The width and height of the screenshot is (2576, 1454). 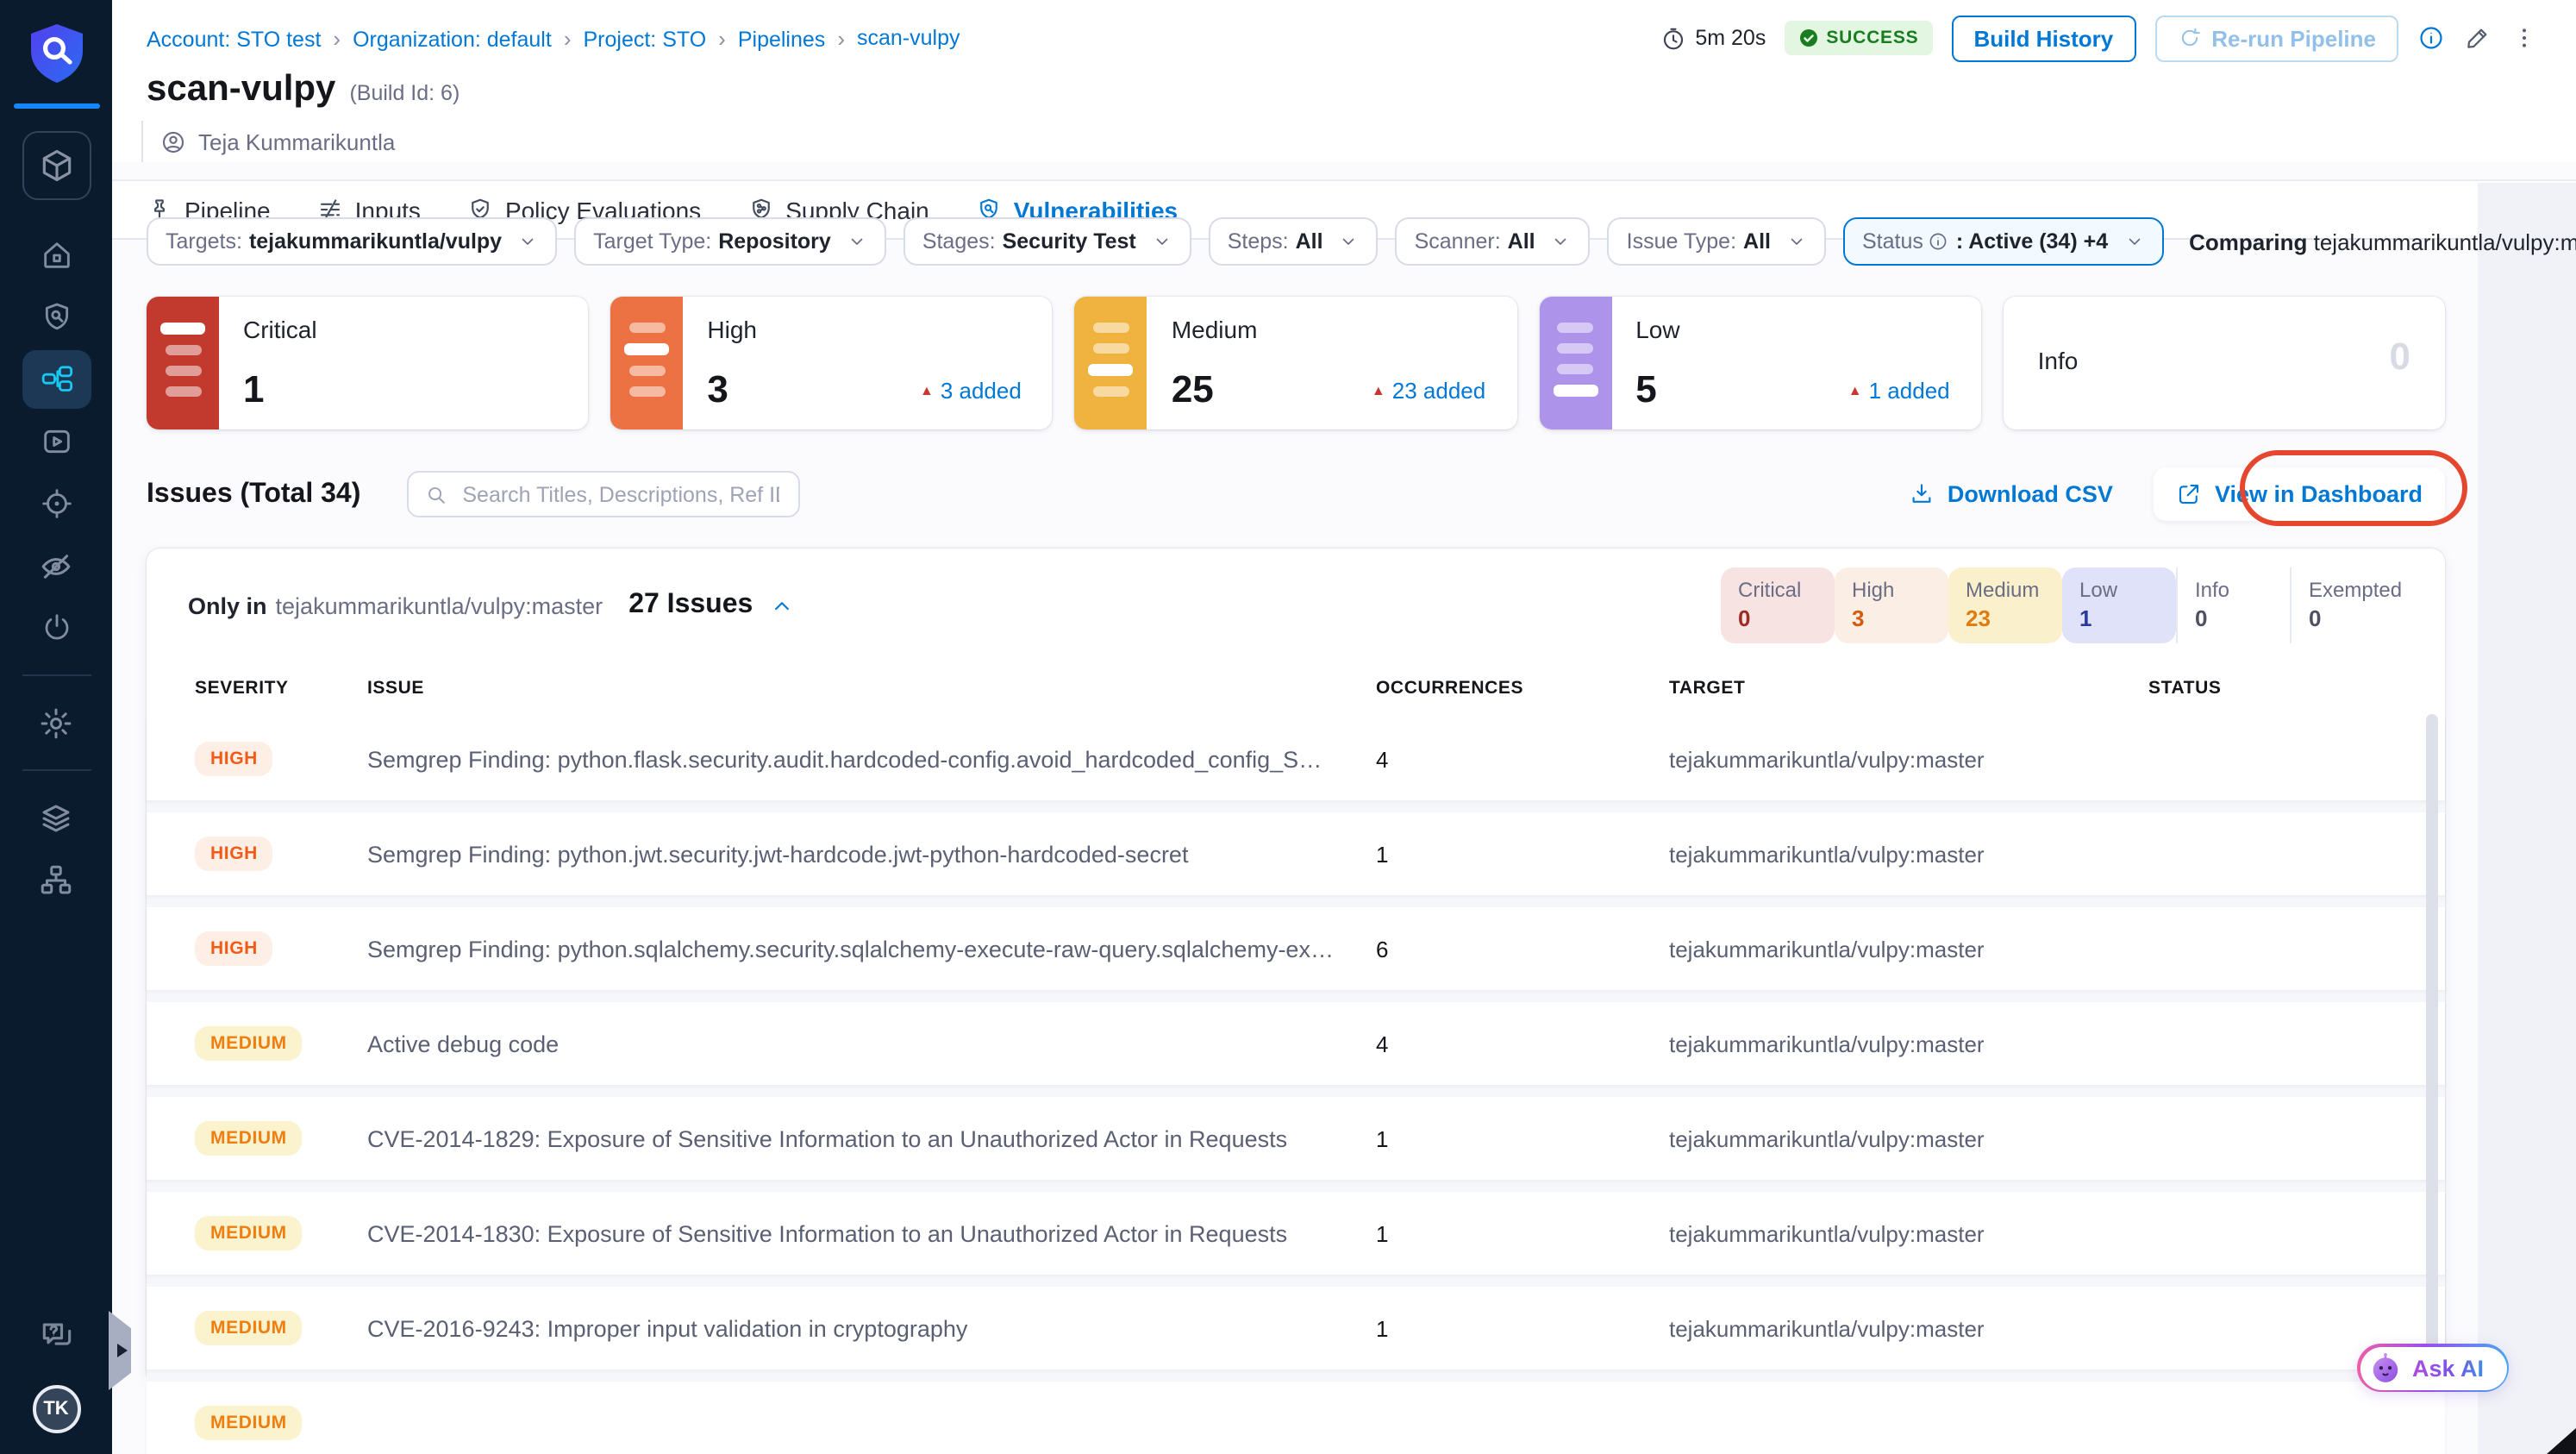 What do you see at coordinates (2058, 360) in the screenshot?
I see `card-label: Info` at bounding box center [2058, 360].